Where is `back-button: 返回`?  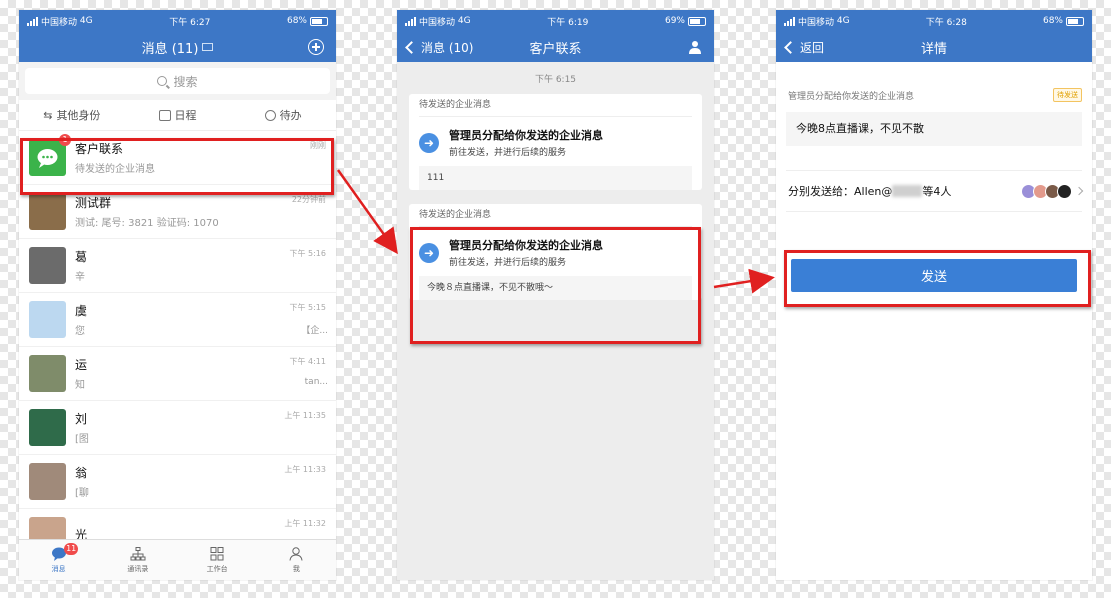 back-button: 返回 is located at coordinates (804, 47).